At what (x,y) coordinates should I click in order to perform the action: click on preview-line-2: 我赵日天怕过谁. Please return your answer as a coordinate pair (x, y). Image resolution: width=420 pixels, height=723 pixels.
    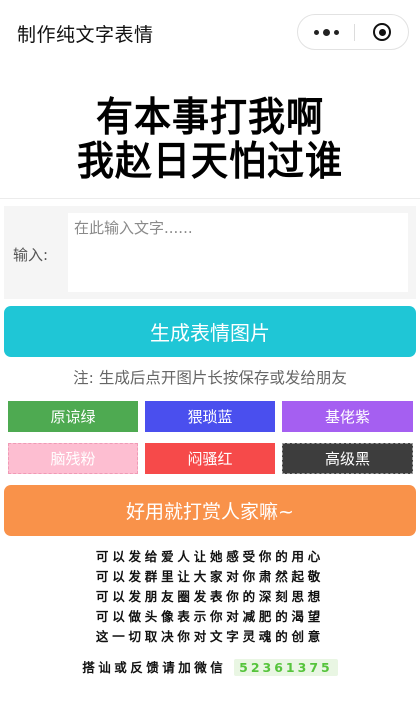
    Looking at the image, I should click on (210, 160).